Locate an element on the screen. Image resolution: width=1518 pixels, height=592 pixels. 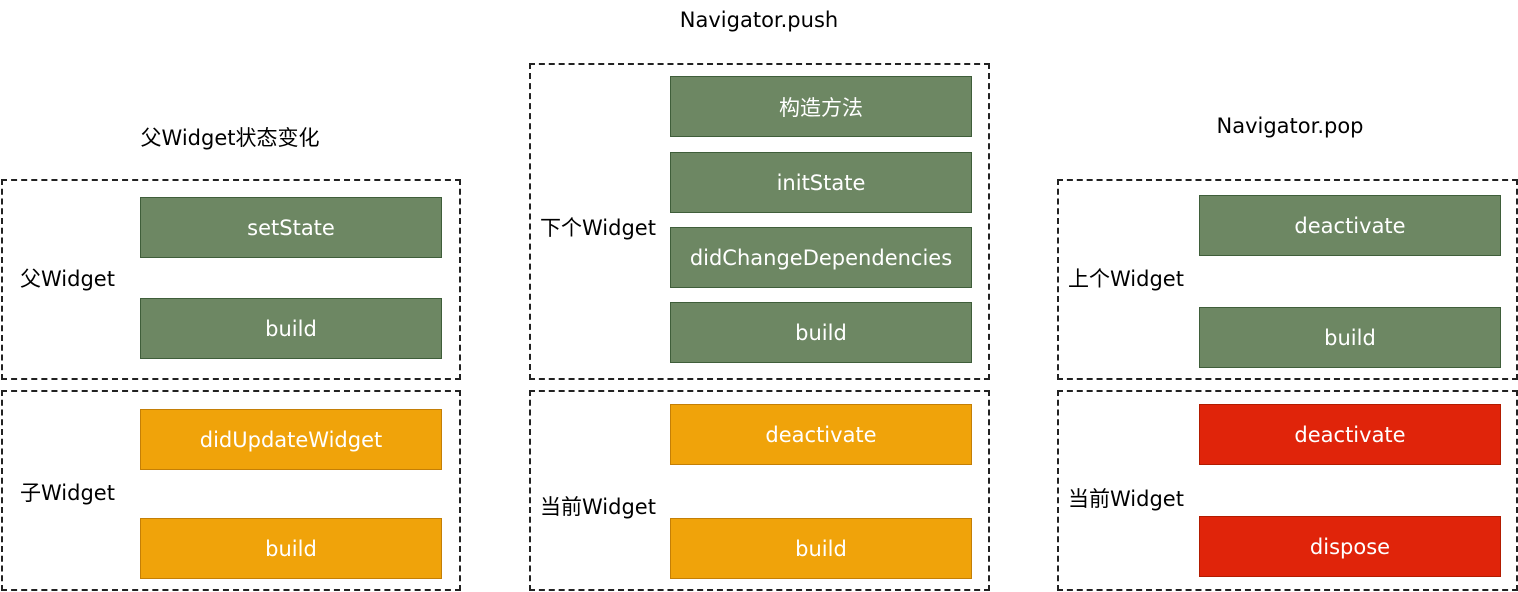
push-deactivate-box: deactivate is located at coordinates (821, 434).